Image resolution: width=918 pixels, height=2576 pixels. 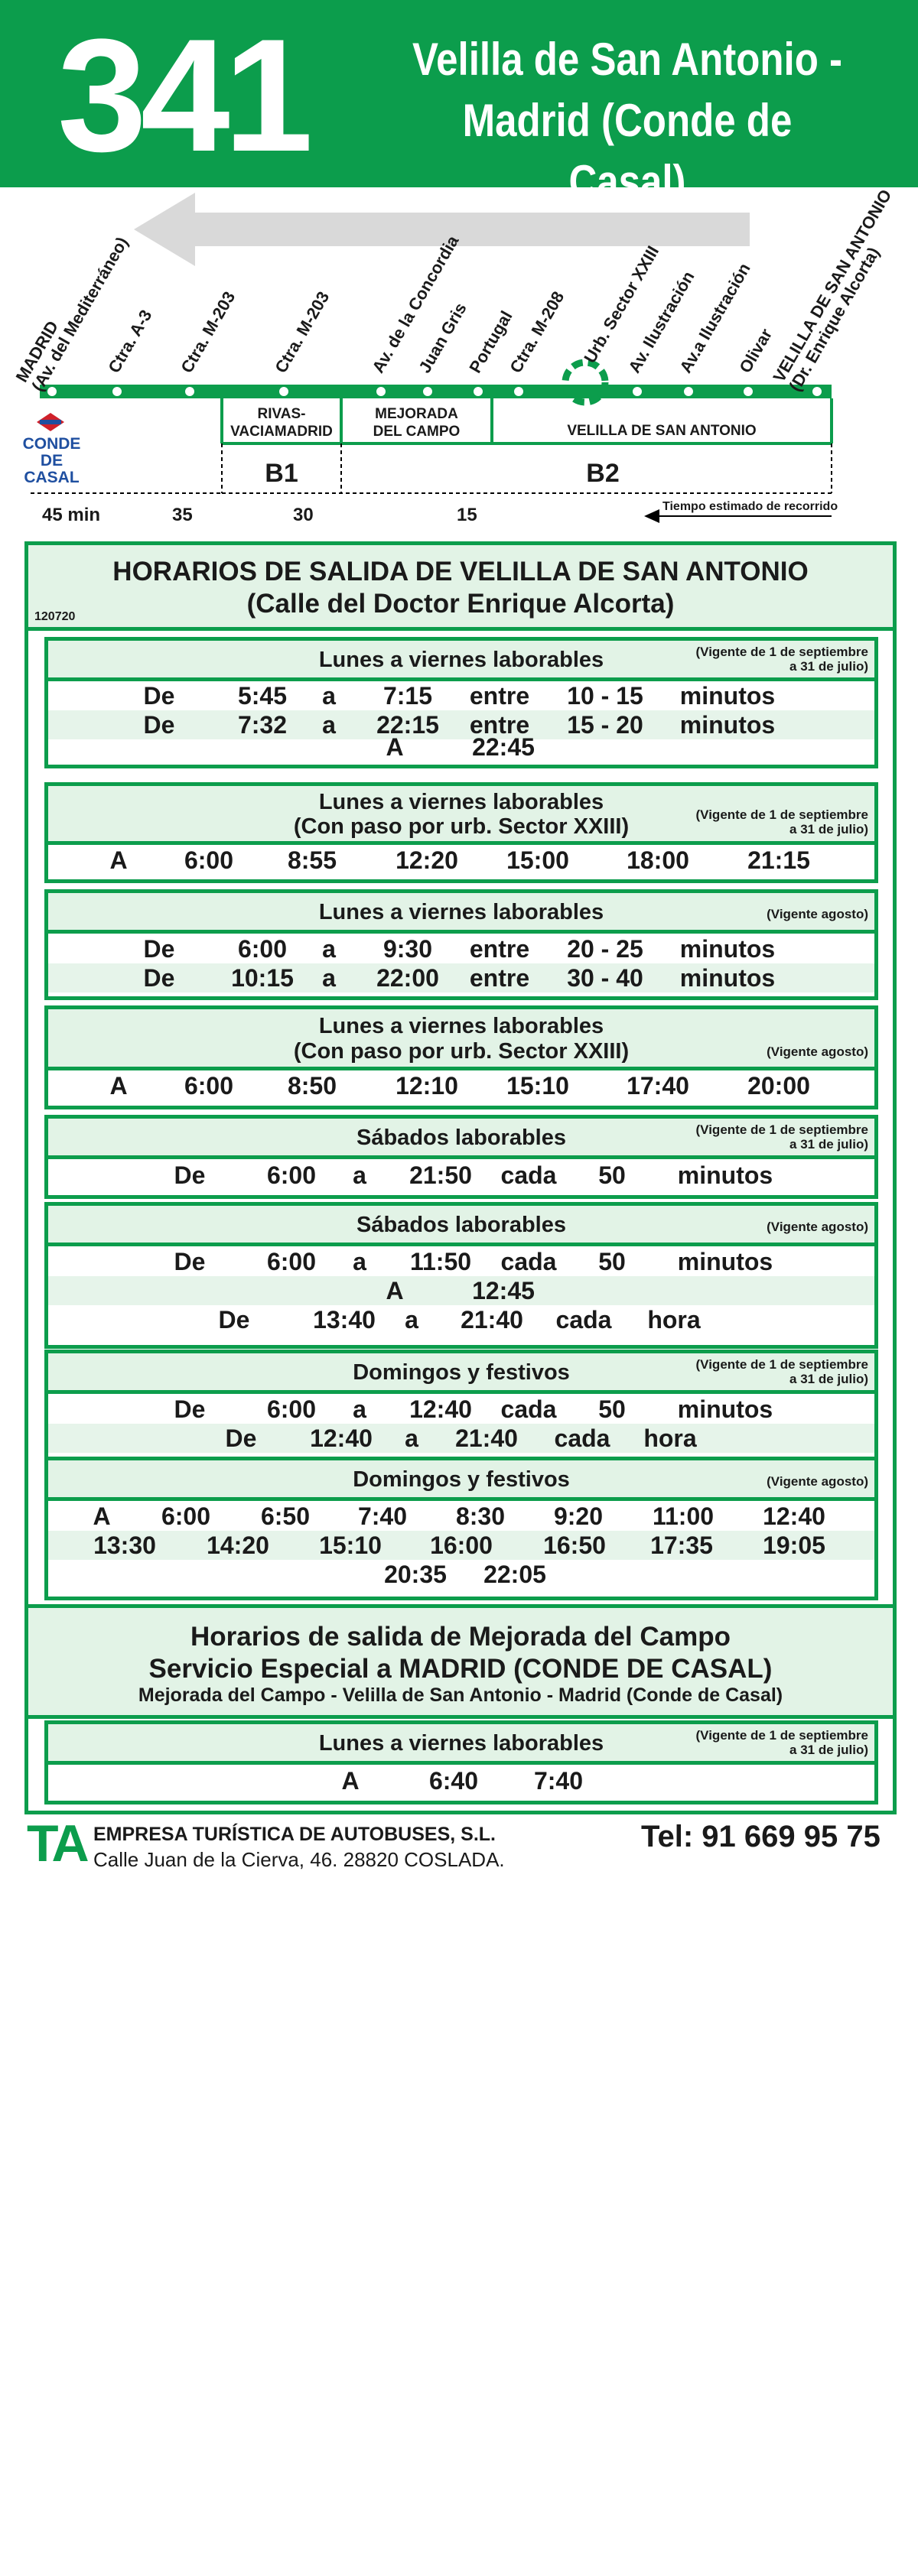 What do you see at coordinates (461, 747) in the screenshot?
I see `schedule-row: A 22:45` at bounding box center [461, 747].